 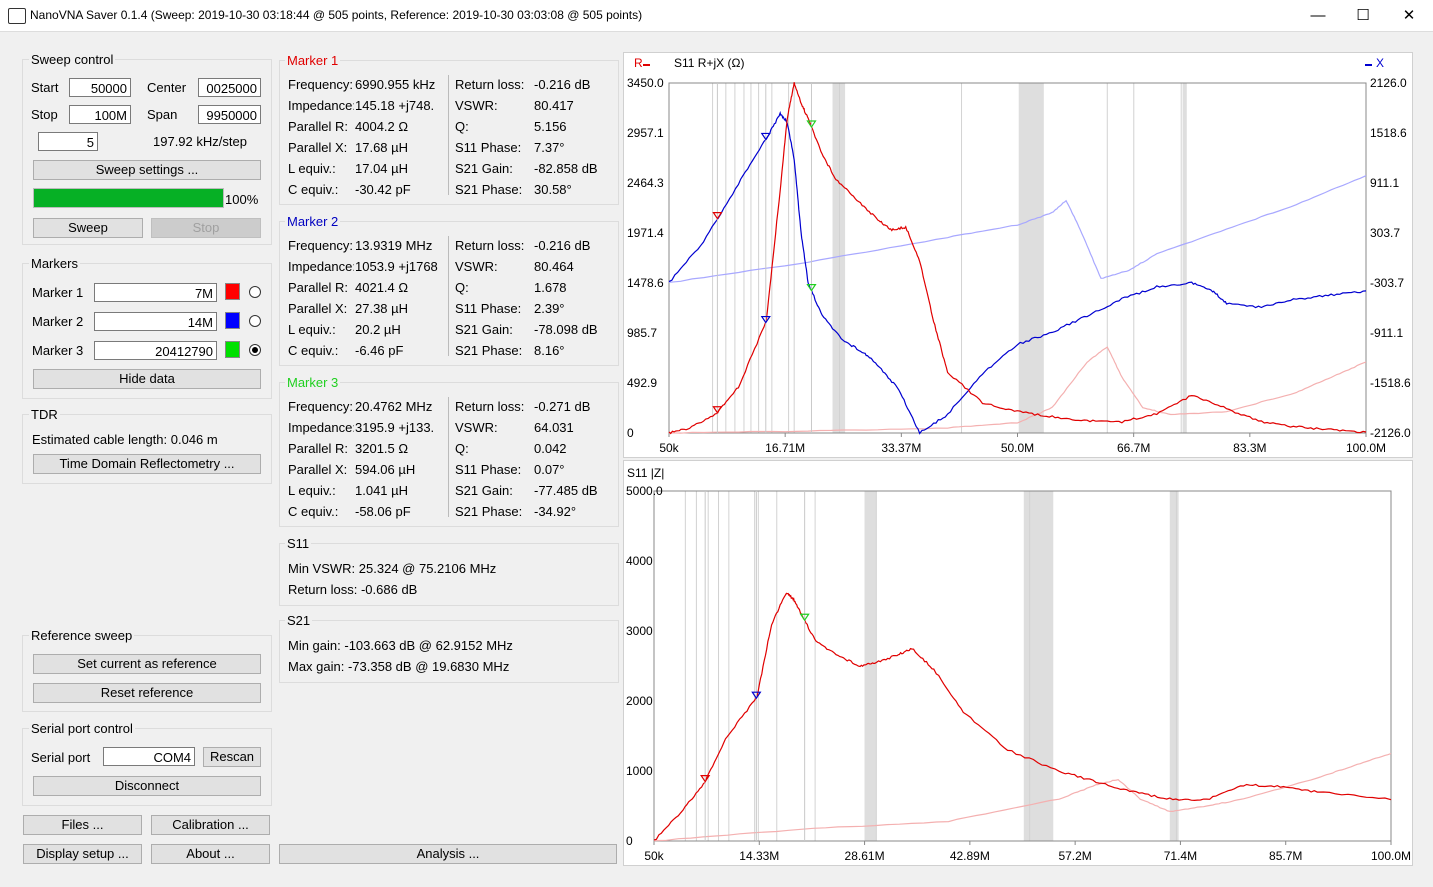 What do you see at coordinates (255, 321) in the screenshot?
I see `marker-2-radio` at bounding box center [255, 321].